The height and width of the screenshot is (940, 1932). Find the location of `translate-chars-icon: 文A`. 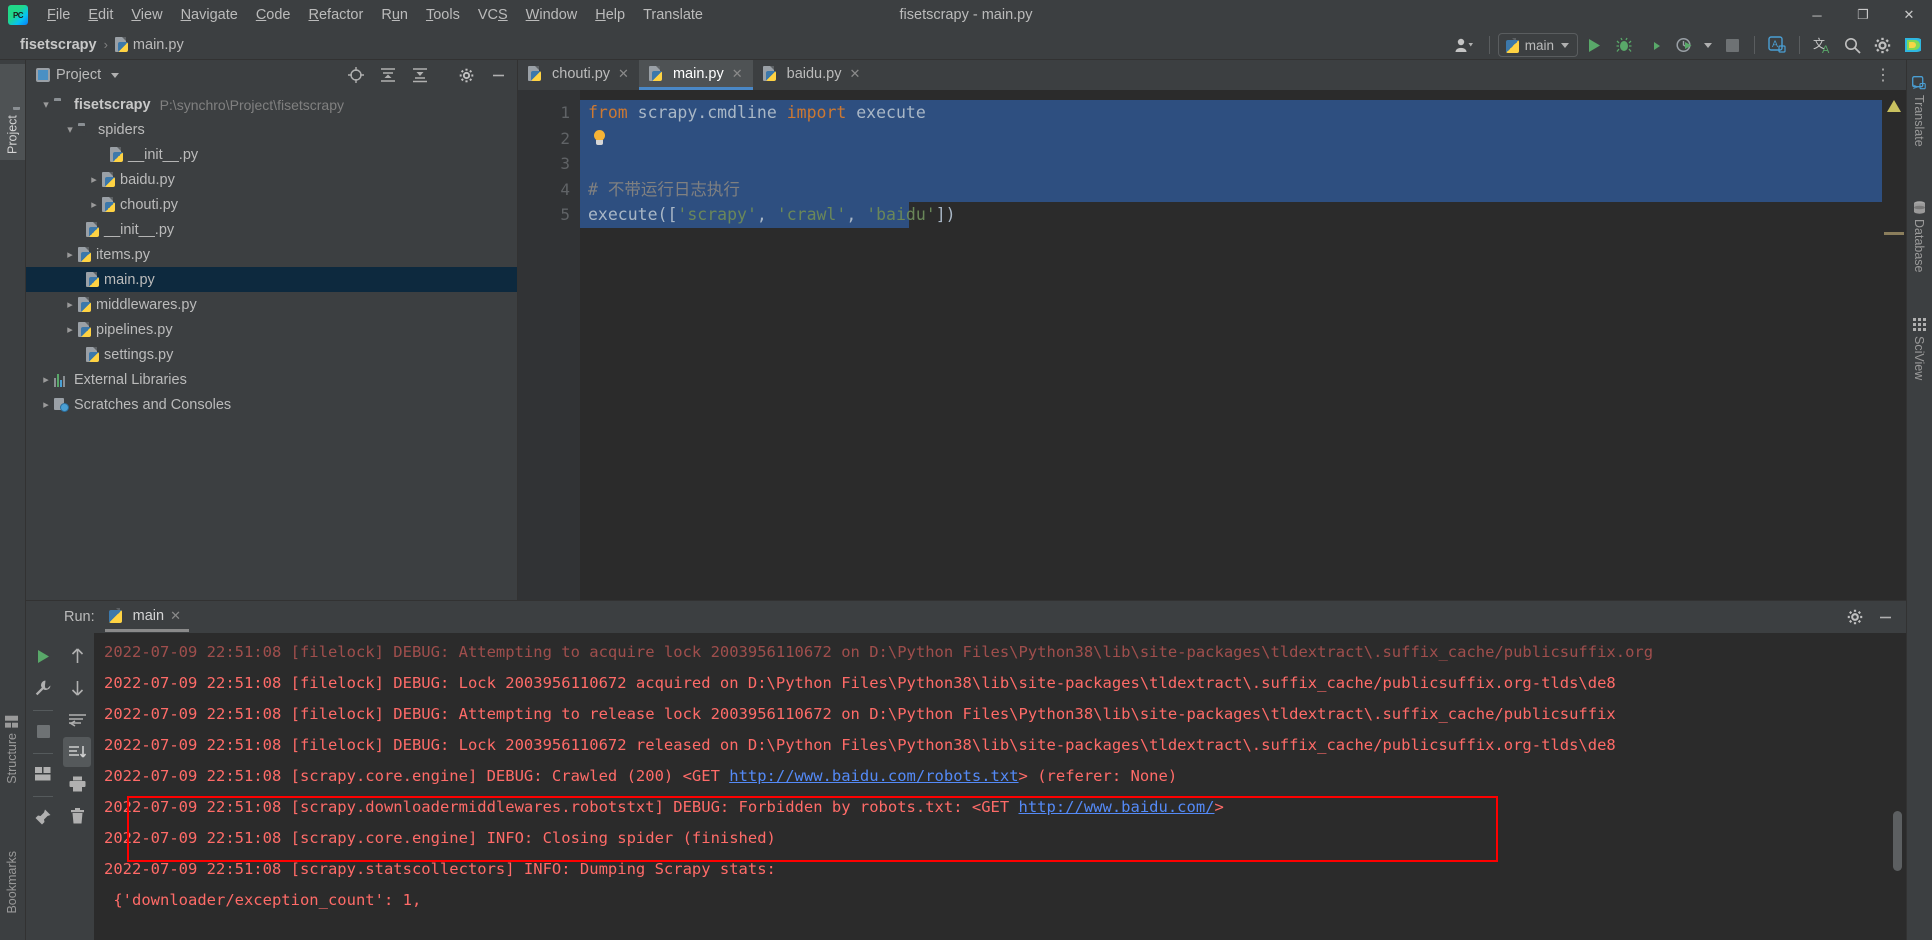

translate-chars-icon: 文A is located at coordinates (1822, 45).